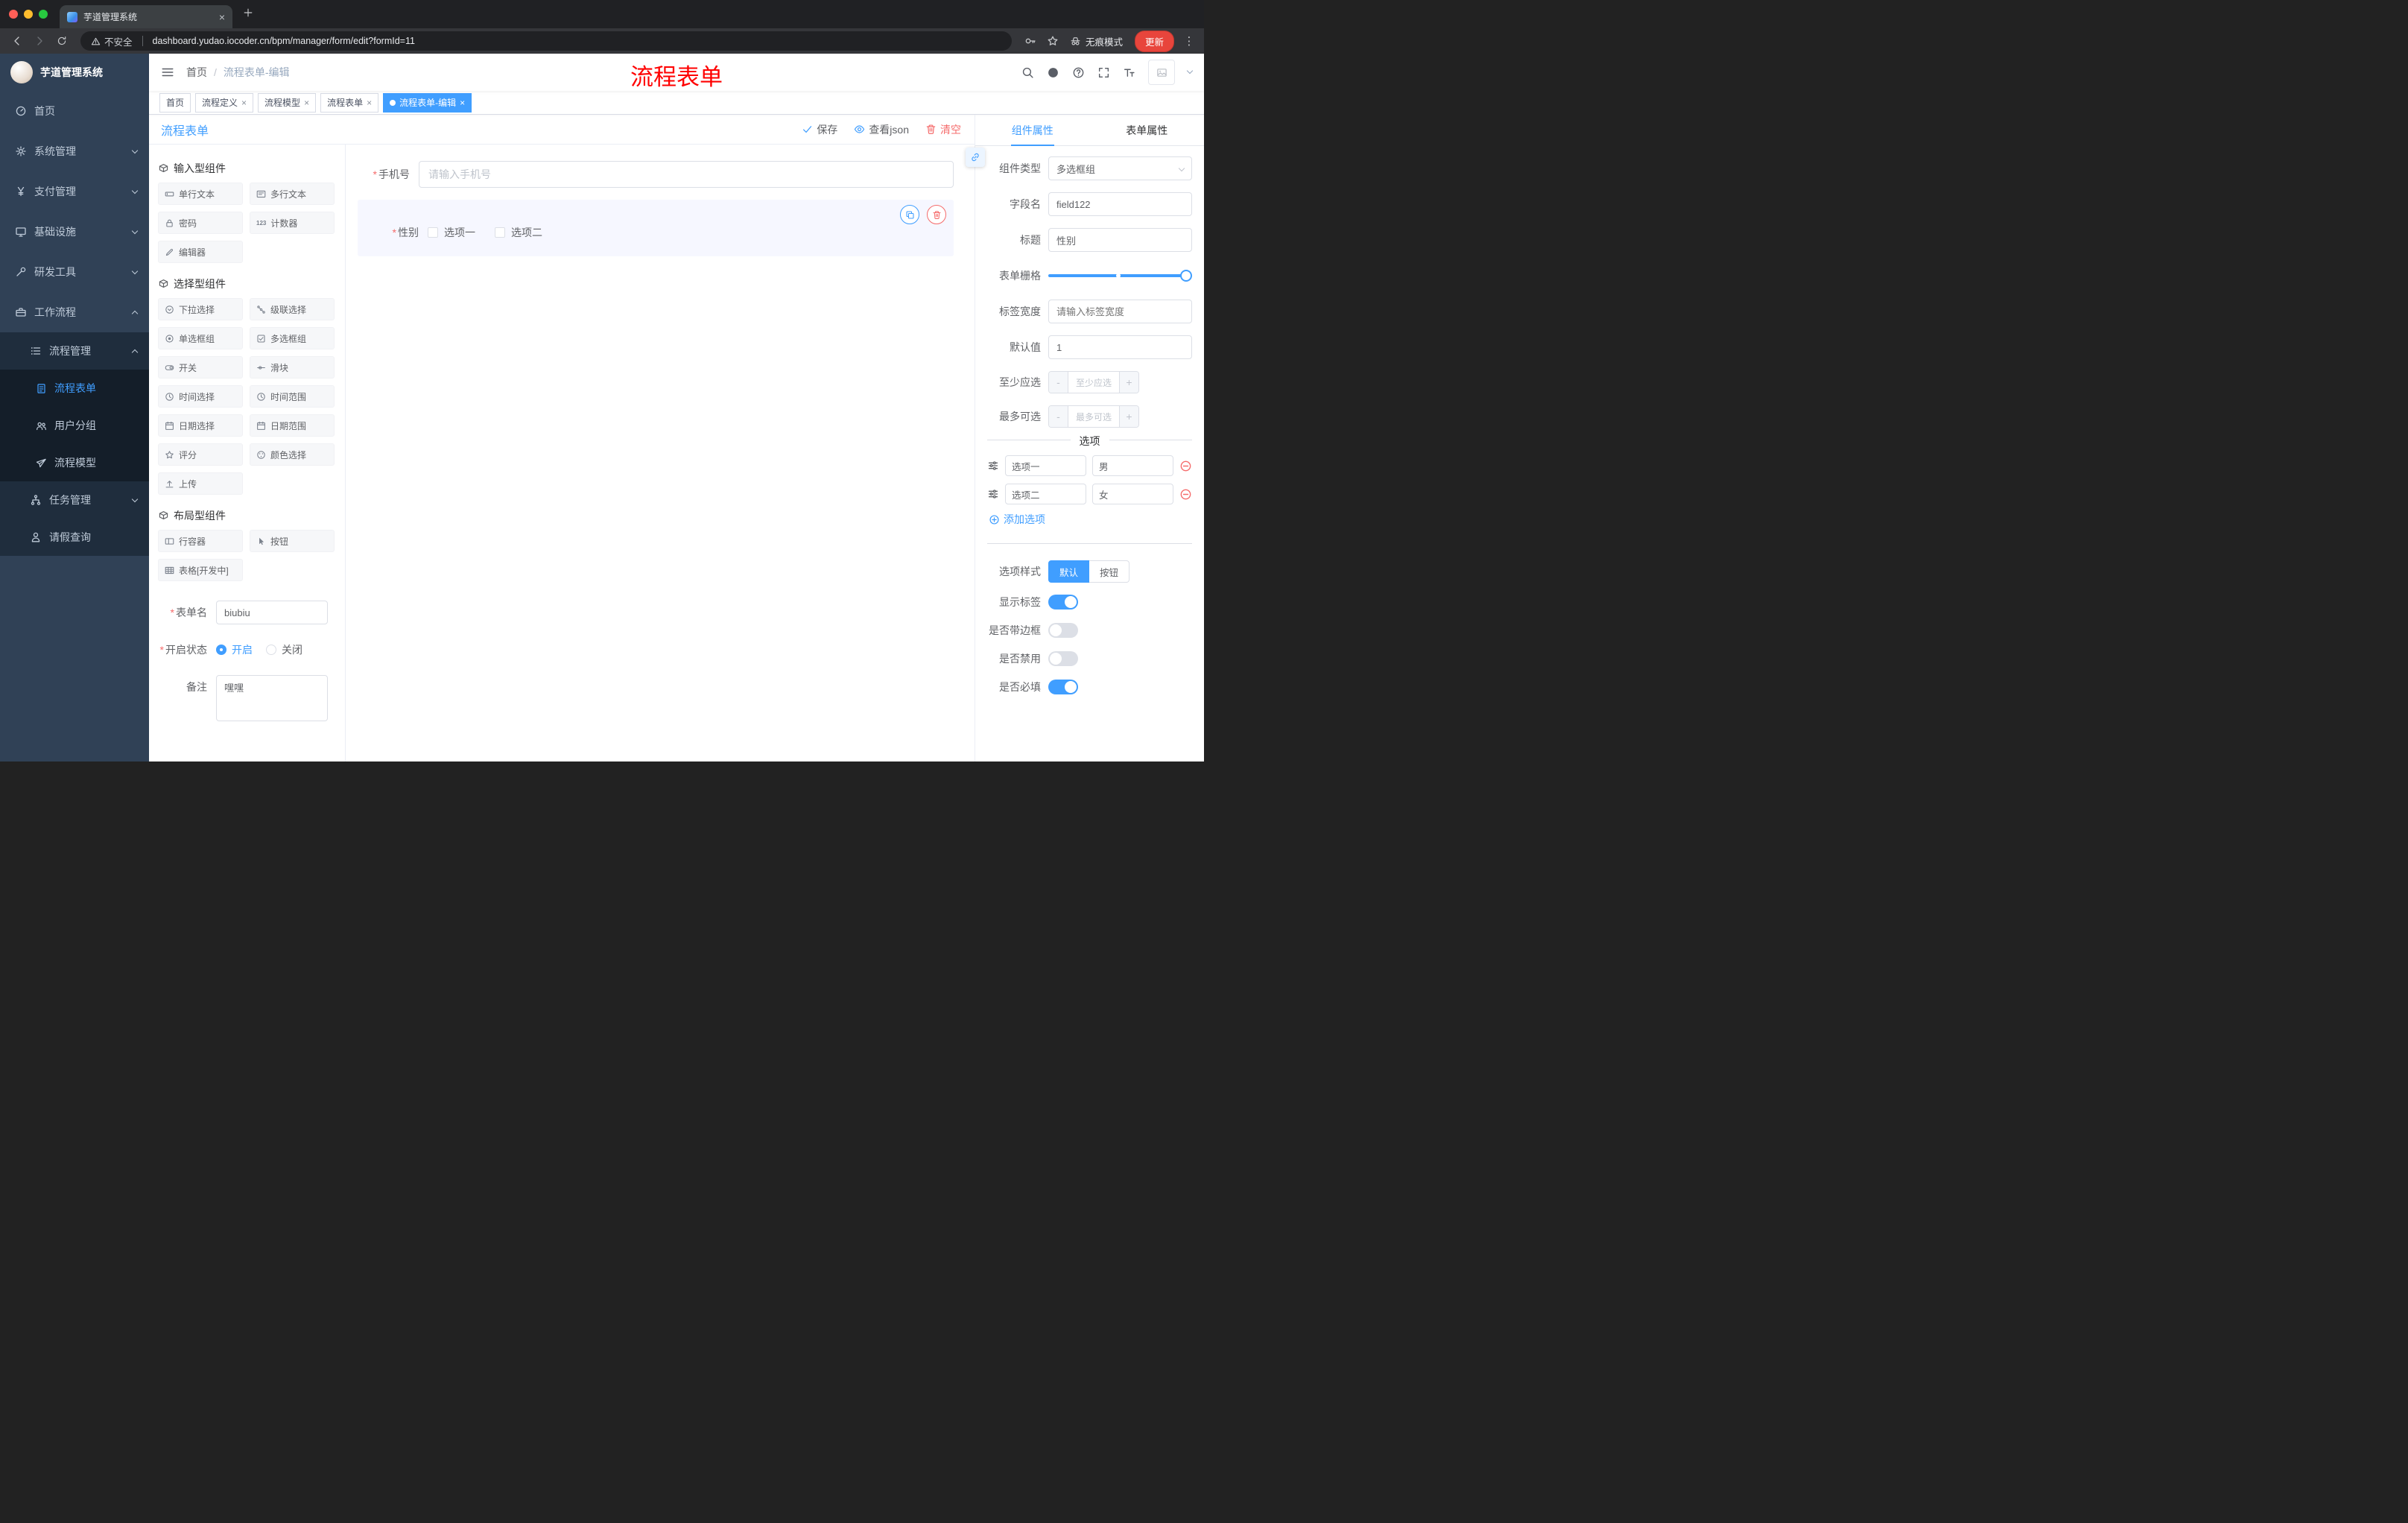 This screenshot has width=2408, height=1523. What do you see at coordinates (74, 111) in the screenshot?
I see `sidebar-item-home: 首页` at bounding box center [74, 111].